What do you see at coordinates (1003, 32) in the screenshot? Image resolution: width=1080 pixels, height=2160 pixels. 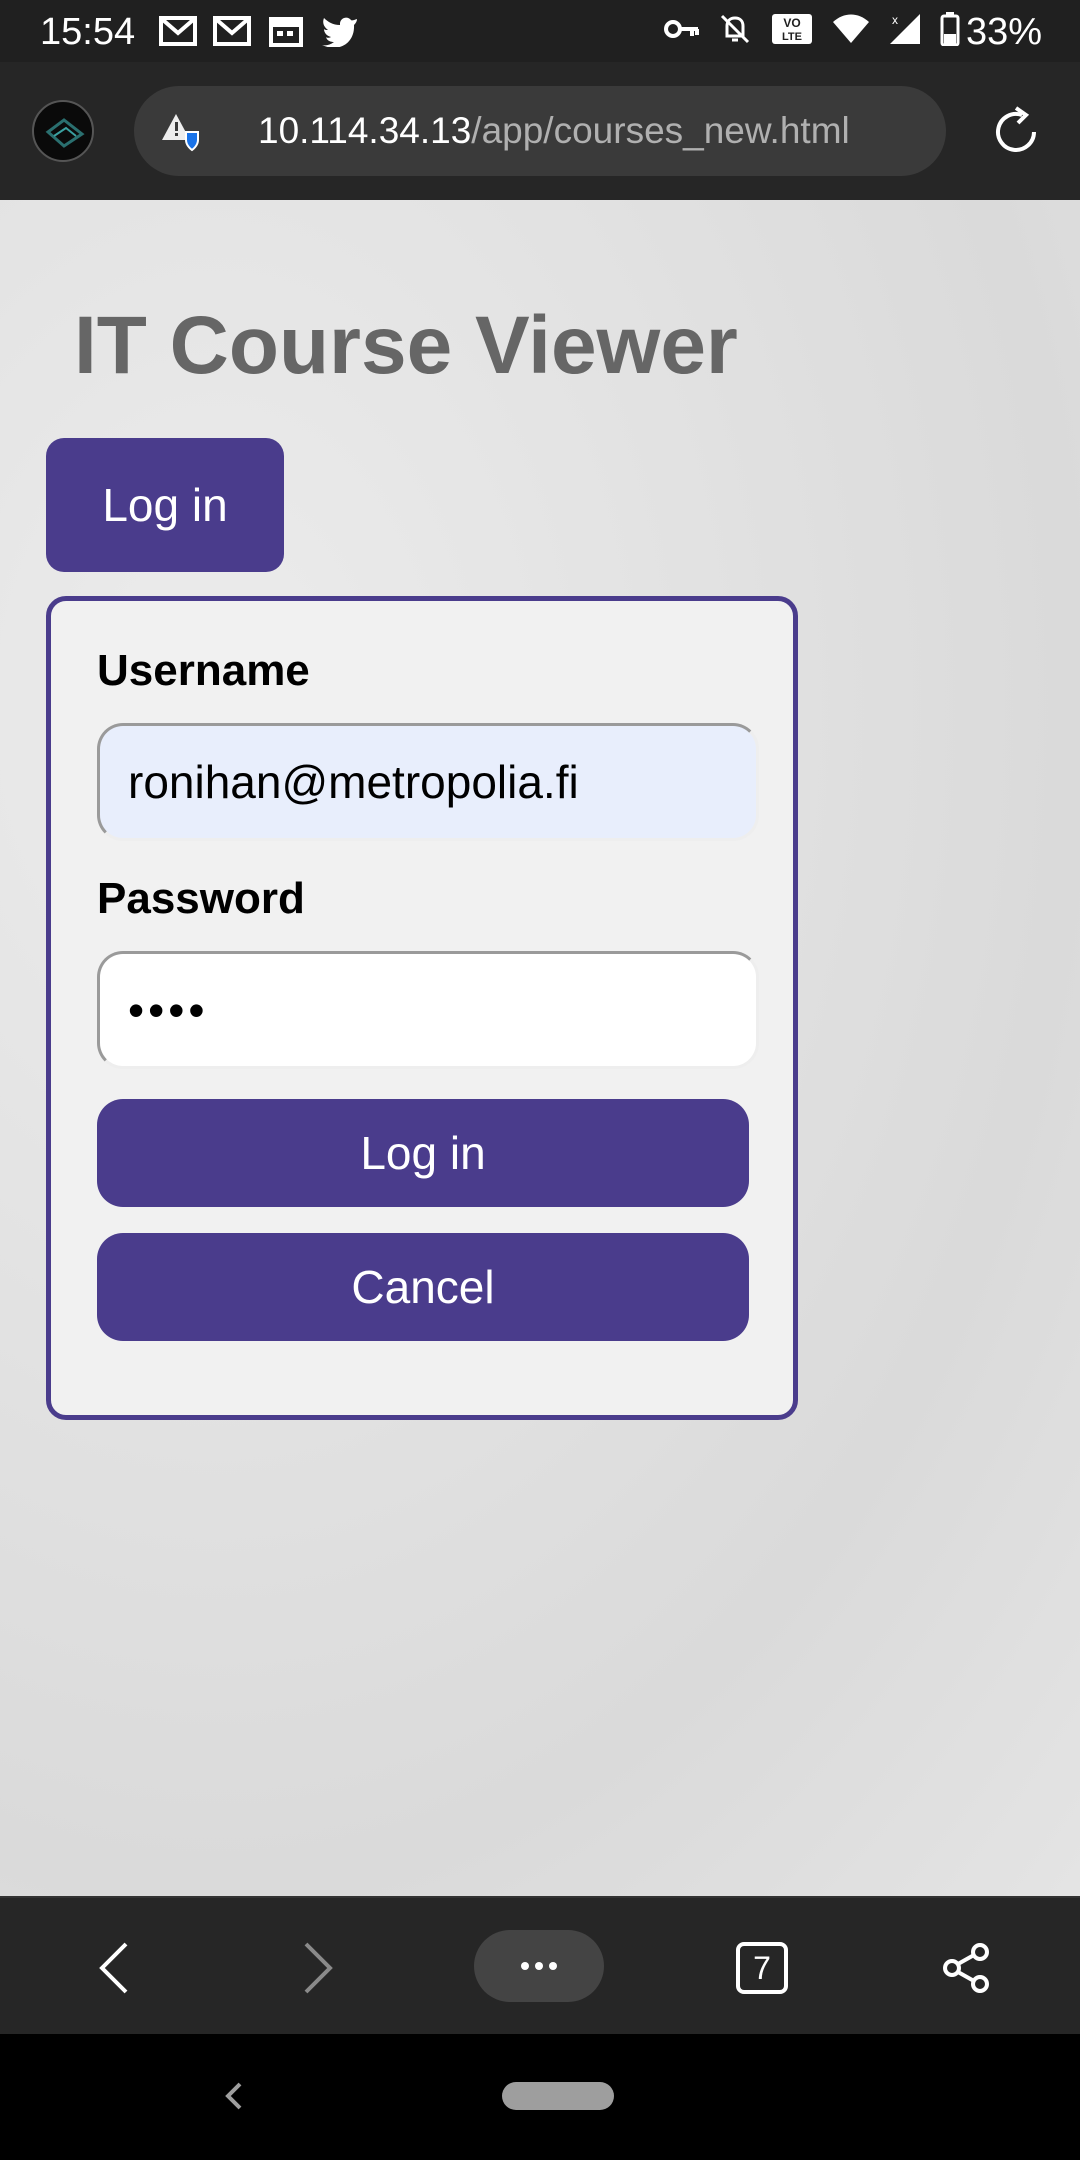 I see `battery-percent: 33%` at bounding box center [1003, 32].